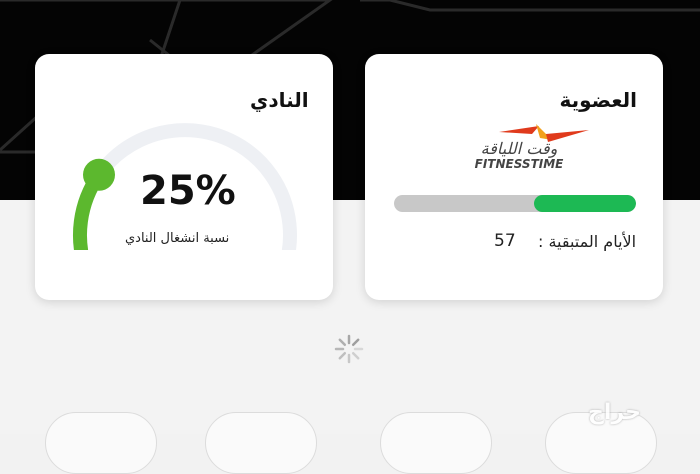 This screenshot has height=474, width=700. What do you see at coordinates (598, 100) in the screenshot?
I see `membership-title: العضوية` at bounding box center [598, 100].